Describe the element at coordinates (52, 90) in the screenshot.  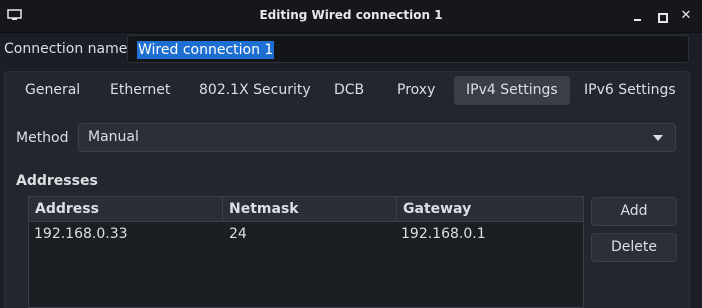
I see `tab-general: General` at that location.